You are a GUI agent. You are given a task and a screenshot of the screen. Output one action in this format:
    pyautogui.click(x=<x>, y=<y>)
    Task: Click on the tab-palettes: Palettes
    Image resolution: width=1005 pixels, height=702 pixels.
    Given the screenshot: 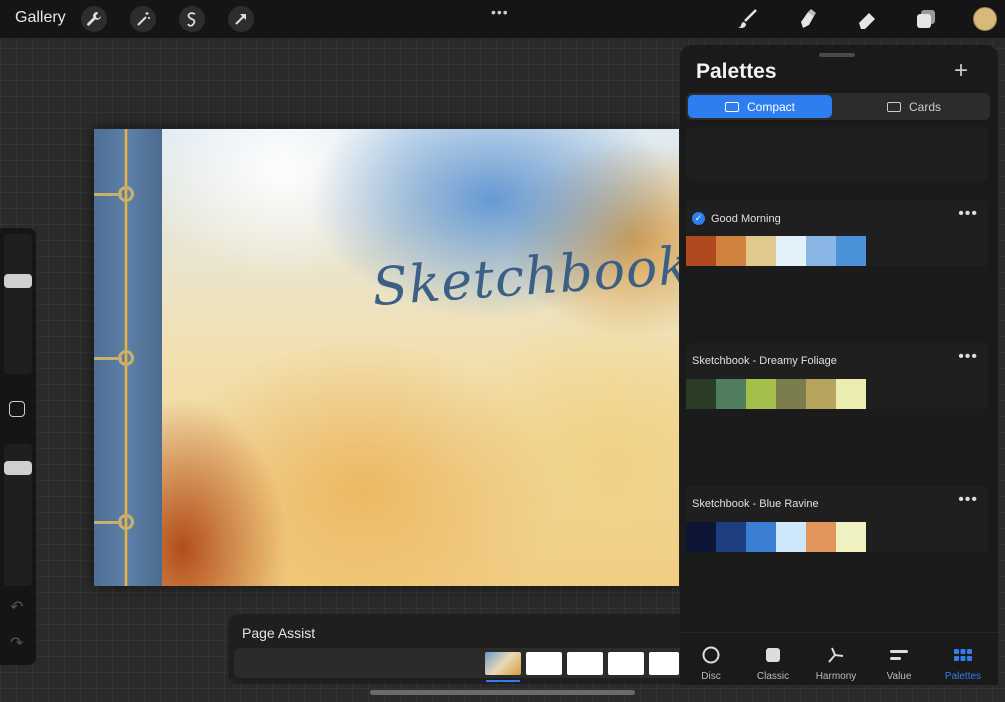 What is the action you would take?
    pyautogui.click(x=963, y=659)
    